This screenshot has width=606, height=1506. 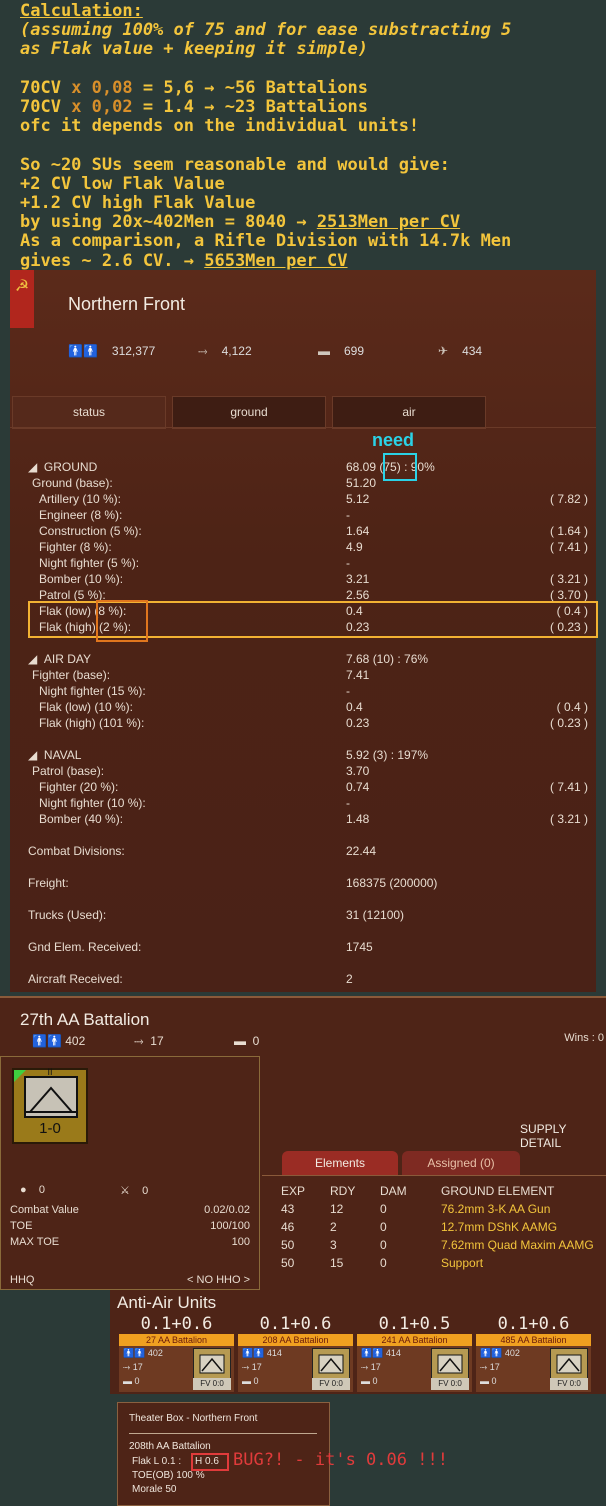 What do you see at coordinates (63, 467) in the screenshot?
I see `ground-header: ◢ GROUND` at bounding box center [63, 467].